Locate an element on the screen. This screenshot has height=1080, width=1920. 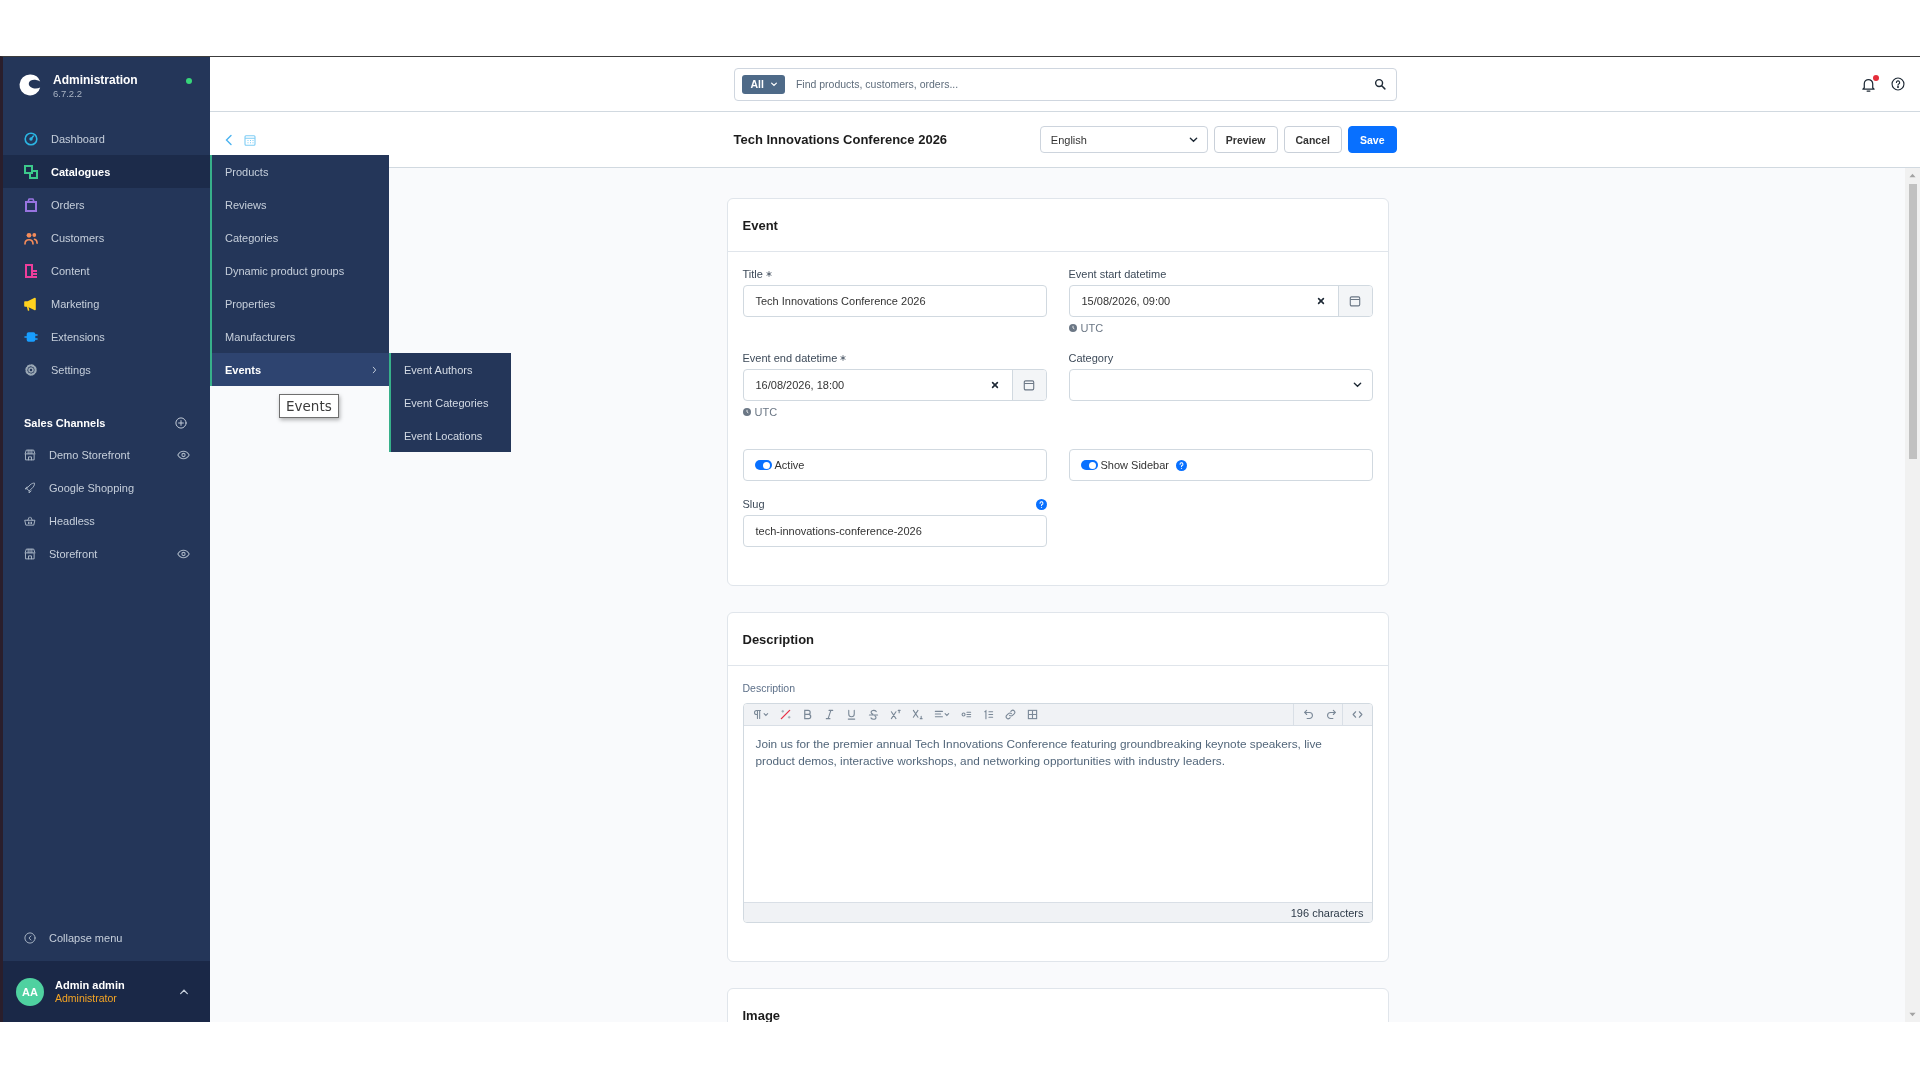
table-icon is located at coordinates (1032, 714).